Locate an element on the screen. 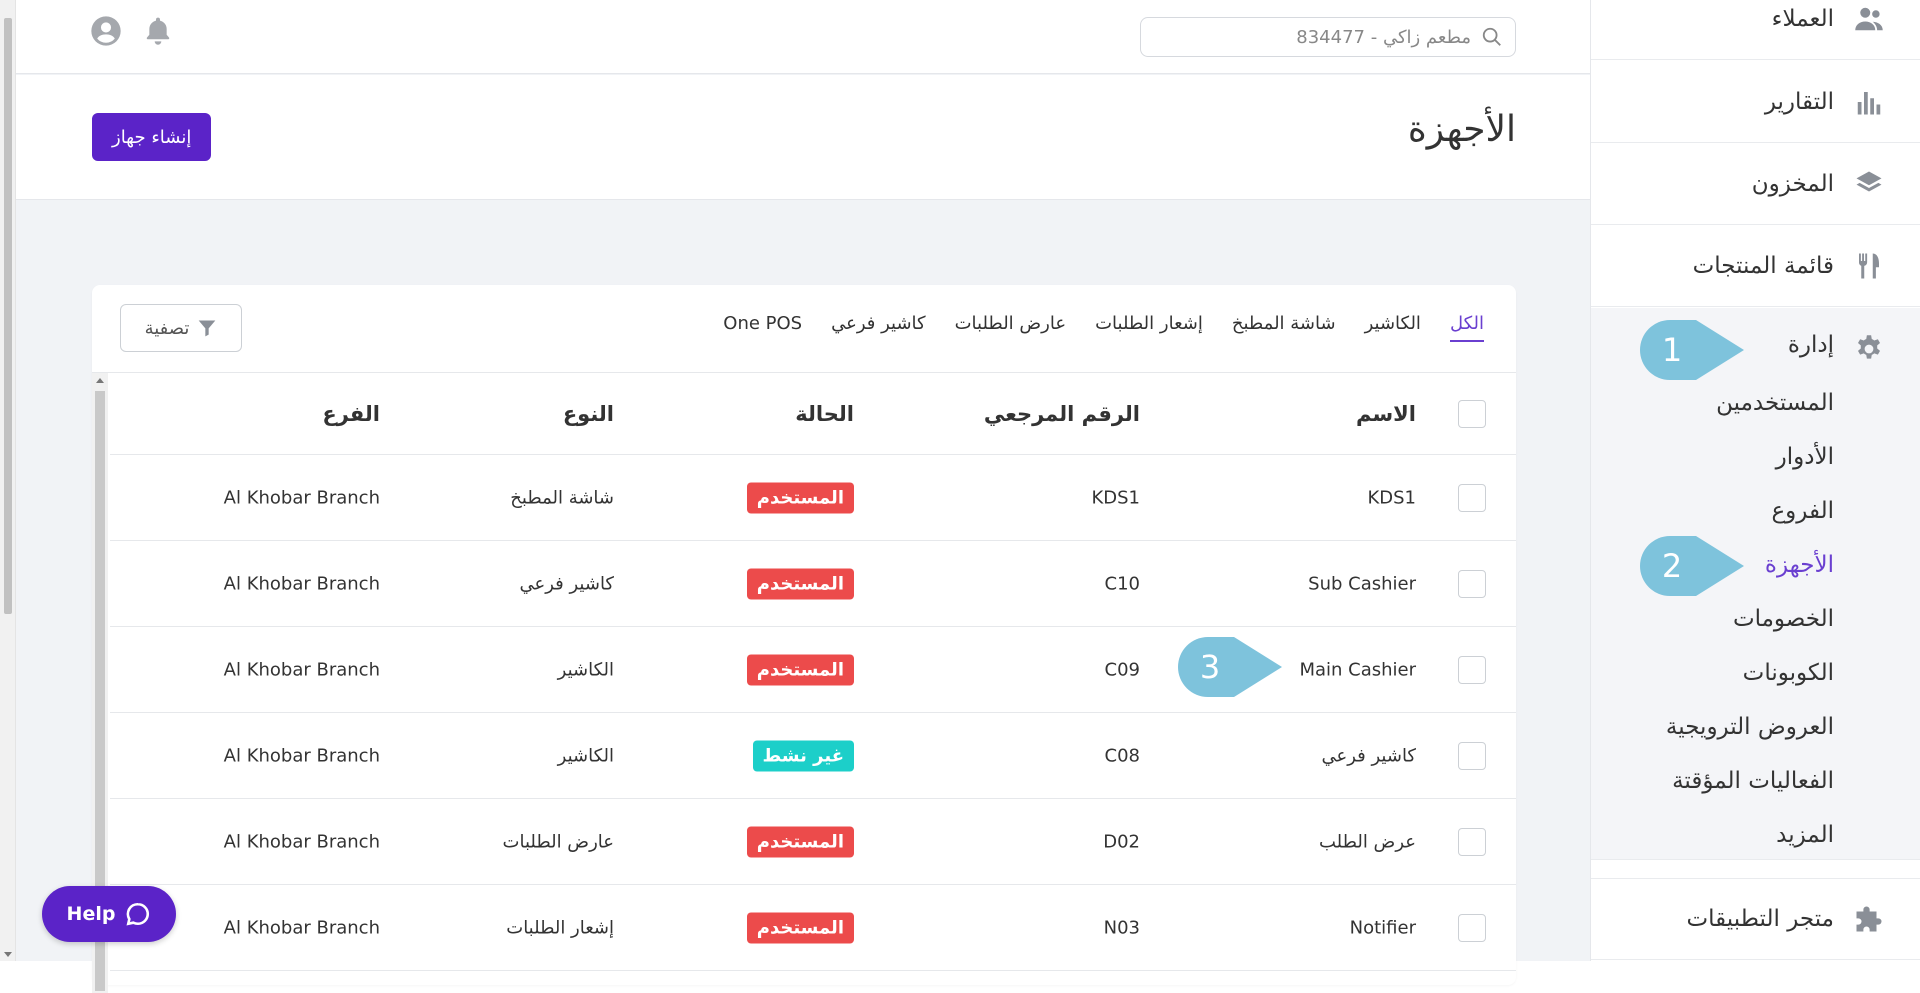 This screenshot has height=993, width=1920. sidebar-item-app-store: متجر التطبيقات is located at coordinates (1755, 919).